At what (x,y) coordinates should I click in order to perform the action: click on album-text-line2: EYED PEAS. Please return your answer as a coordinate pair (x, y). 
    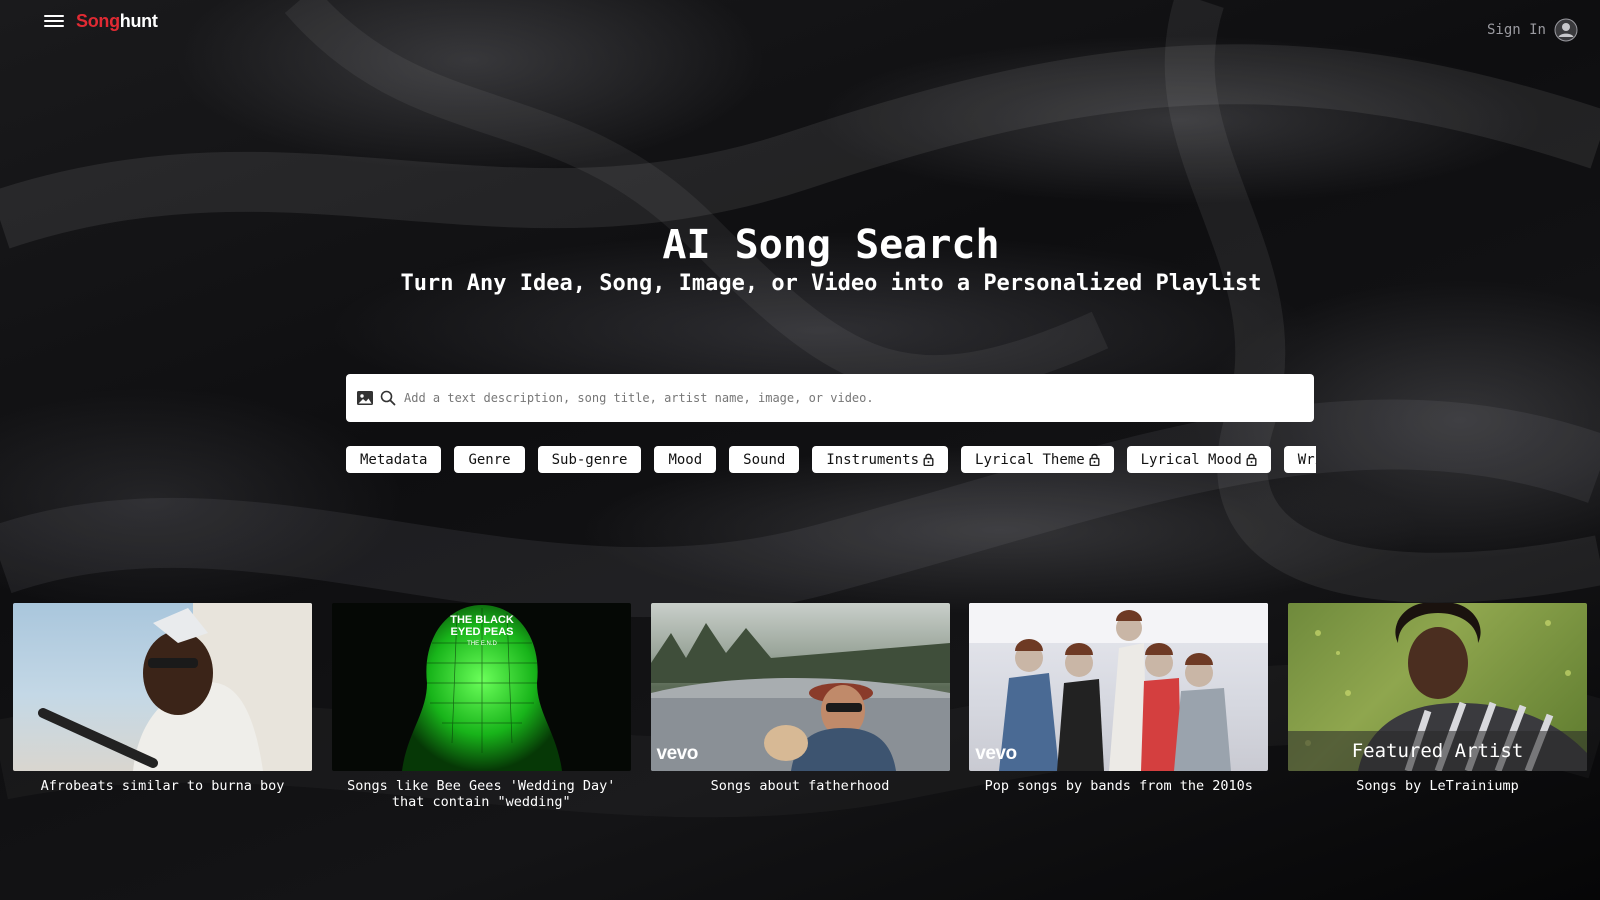
    Looking at the image, I should click on (481, 632).